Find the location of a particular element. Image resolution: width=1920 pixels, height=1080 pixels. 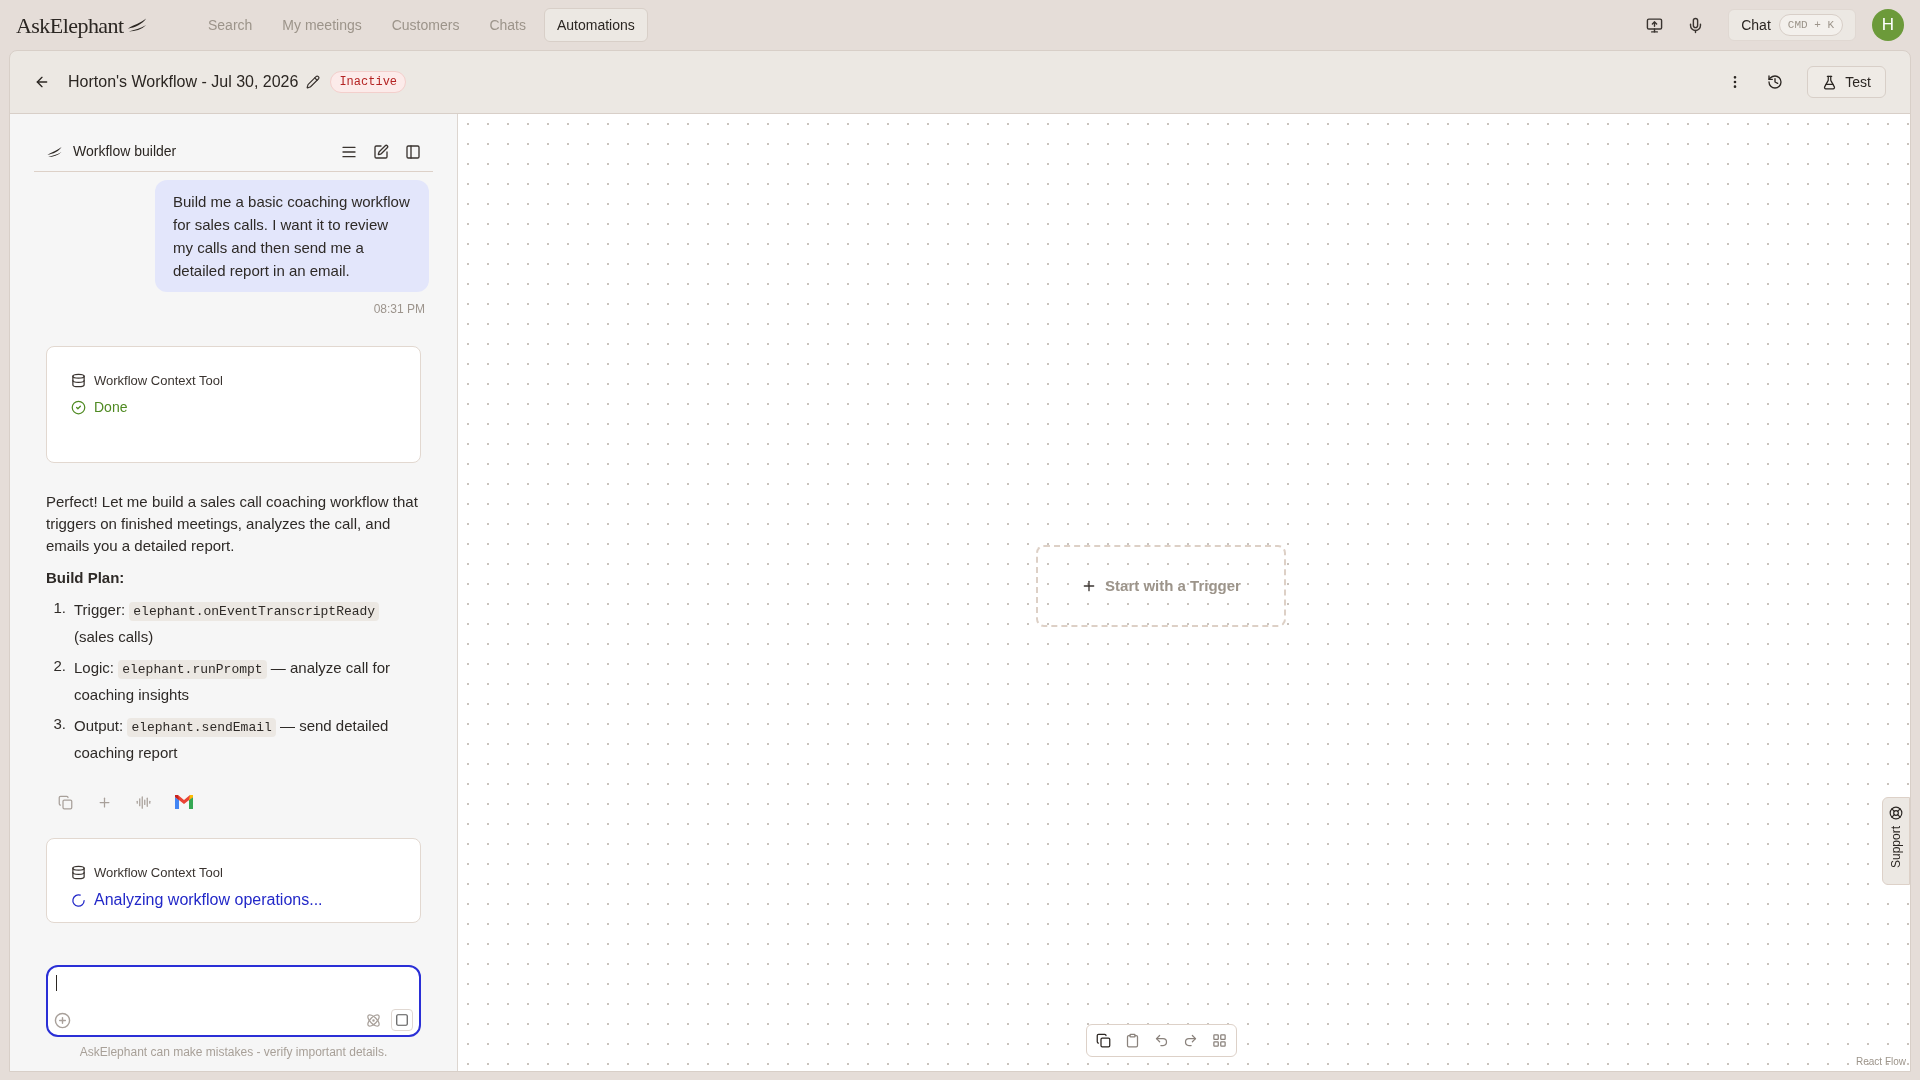

grid-icon is located at coordinates (1219, 1040).